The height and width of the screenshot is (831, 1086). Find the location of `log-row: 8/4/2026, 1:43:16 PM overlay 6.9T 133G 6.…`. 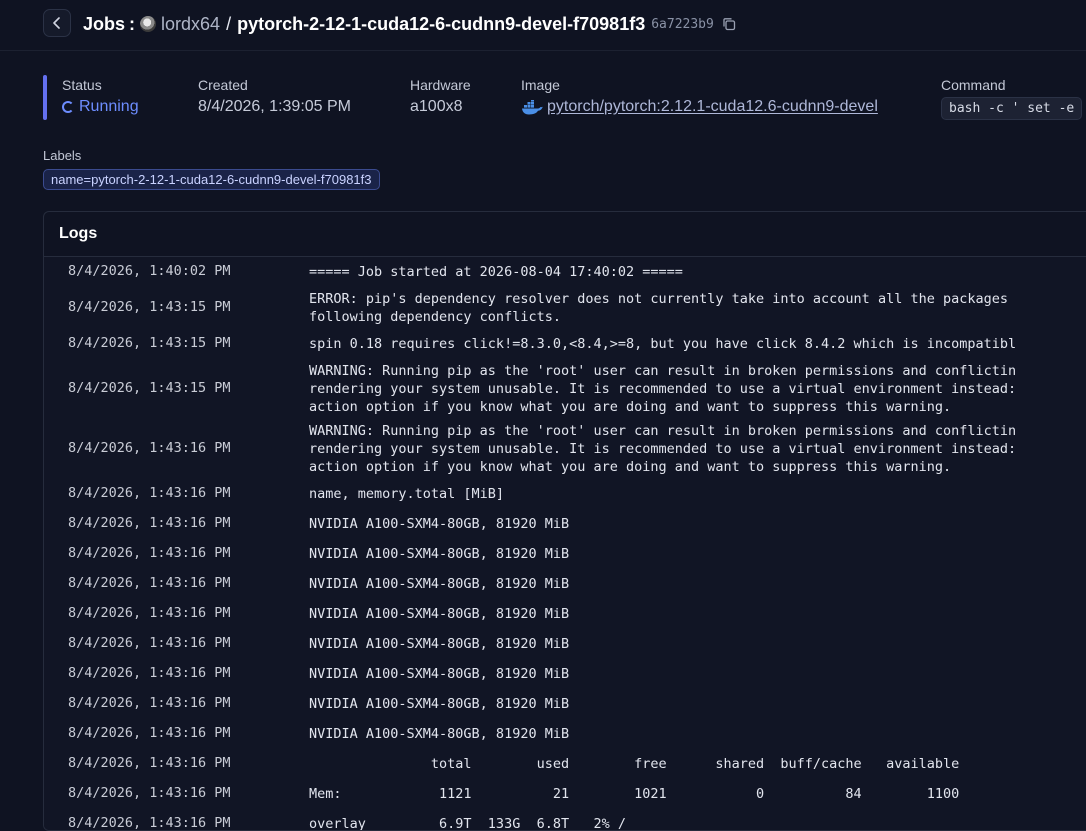

log-row: 8/4/2026, 1:43:16 PM overlay 6.9T 133G 6.… is located at coordinates (565, 820).